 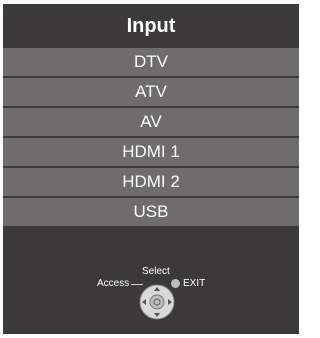 I want to click on input-item-atv: ATV, so click(x=151, y=92).